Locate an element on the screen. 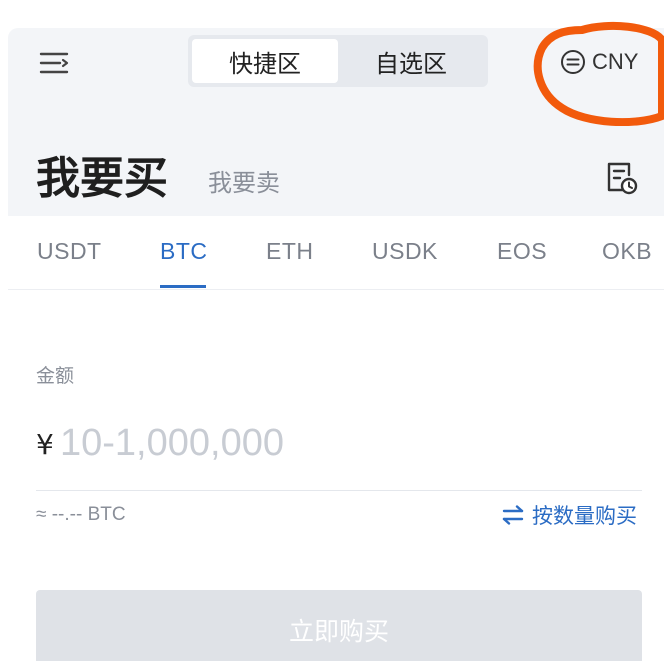 The image size is (664, 661). buy-now-button: 立即购买 is located at coordinates (339, 625).